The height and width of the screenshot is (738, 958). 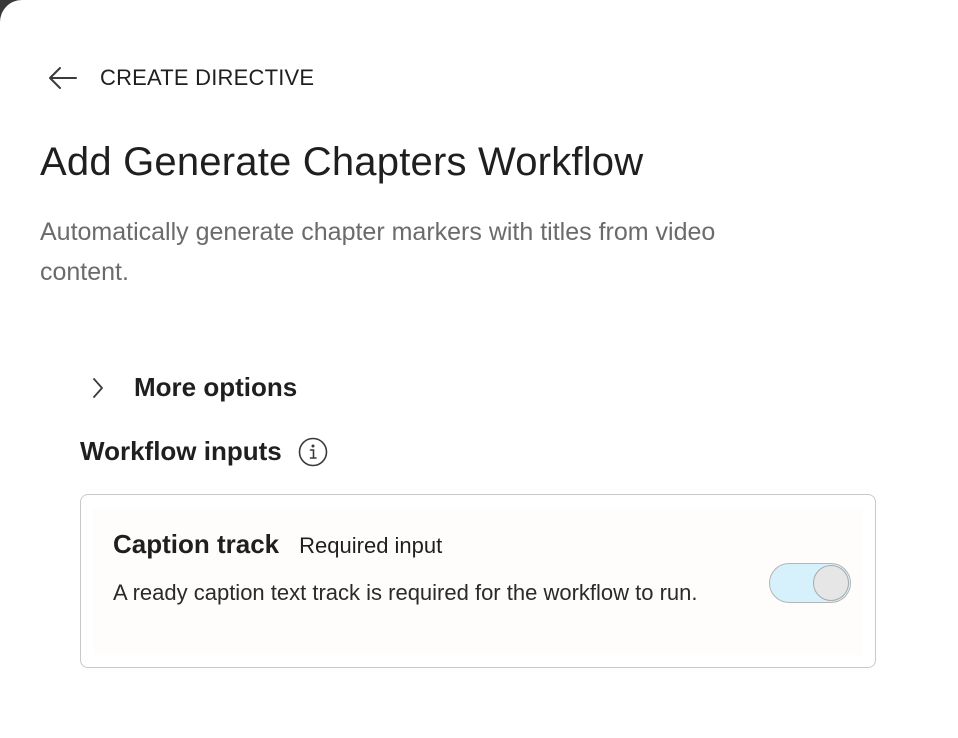 I want to click on info-icon, so click(x=313, y=452).